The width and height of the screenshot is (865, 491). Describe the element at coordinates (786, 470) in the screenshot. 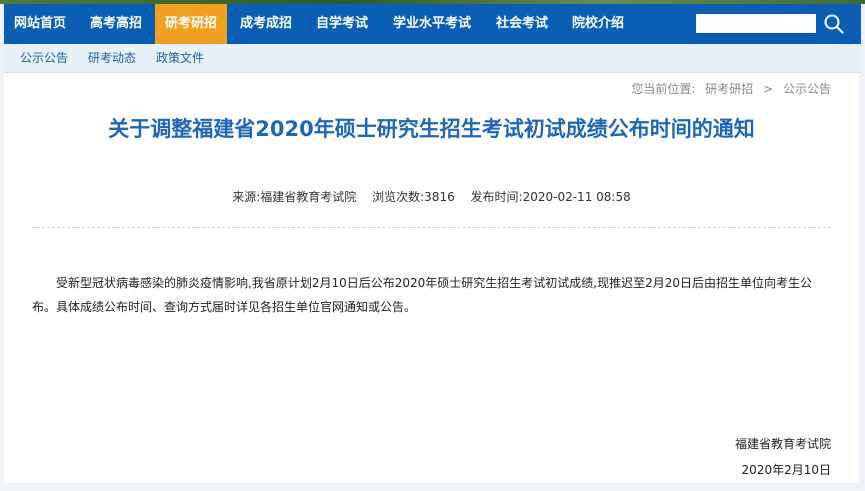

I see `signature-date: 2020年2月10日` at that location.